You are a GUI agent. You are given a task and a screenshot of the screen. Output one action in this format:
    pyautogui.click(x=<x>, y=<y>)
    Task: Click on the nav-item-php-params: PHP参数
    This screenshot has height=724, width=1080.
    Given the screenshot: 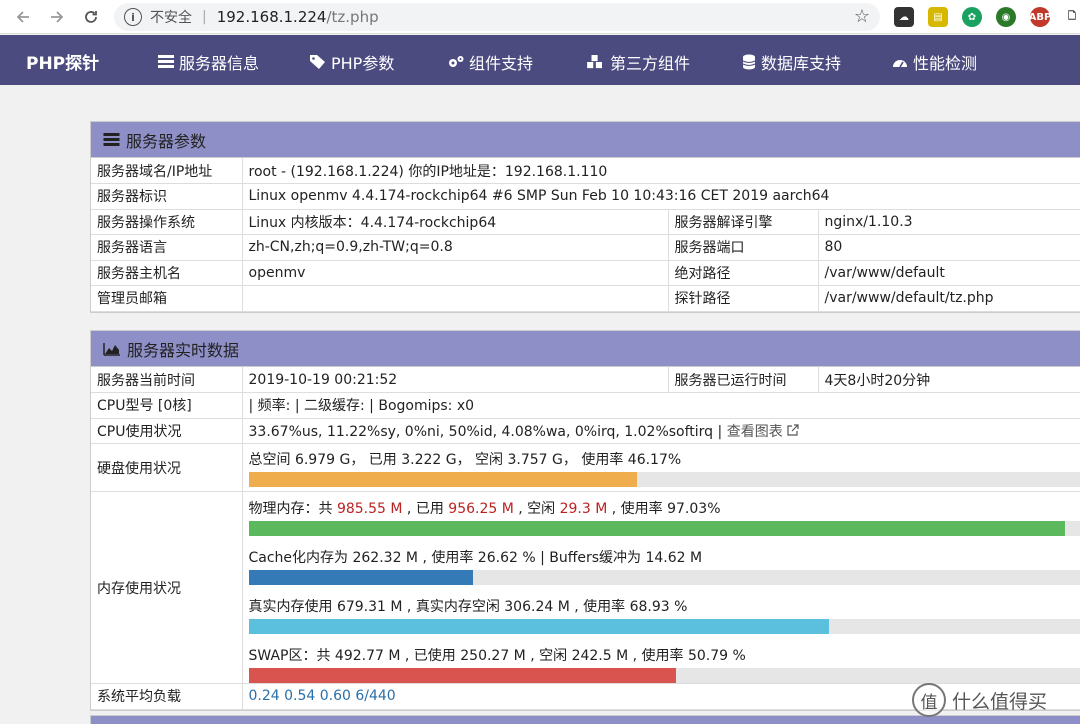 What is the action you would take?
    pyautogui.click(x=352, y=62)
    